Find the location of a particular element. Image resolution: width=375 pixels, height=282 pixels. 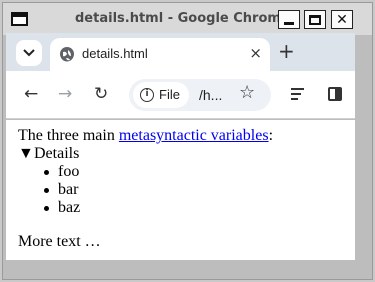

reload-button: ↻ is located at coordinates (101, 94).